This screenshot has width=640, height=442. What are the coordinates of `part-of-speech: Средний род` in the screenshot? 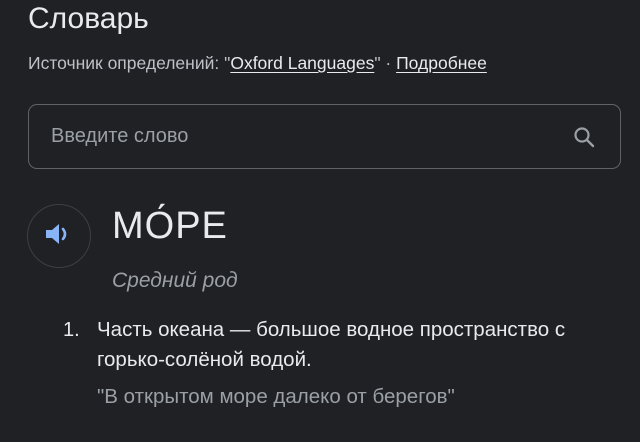 It's located at (175, 280).